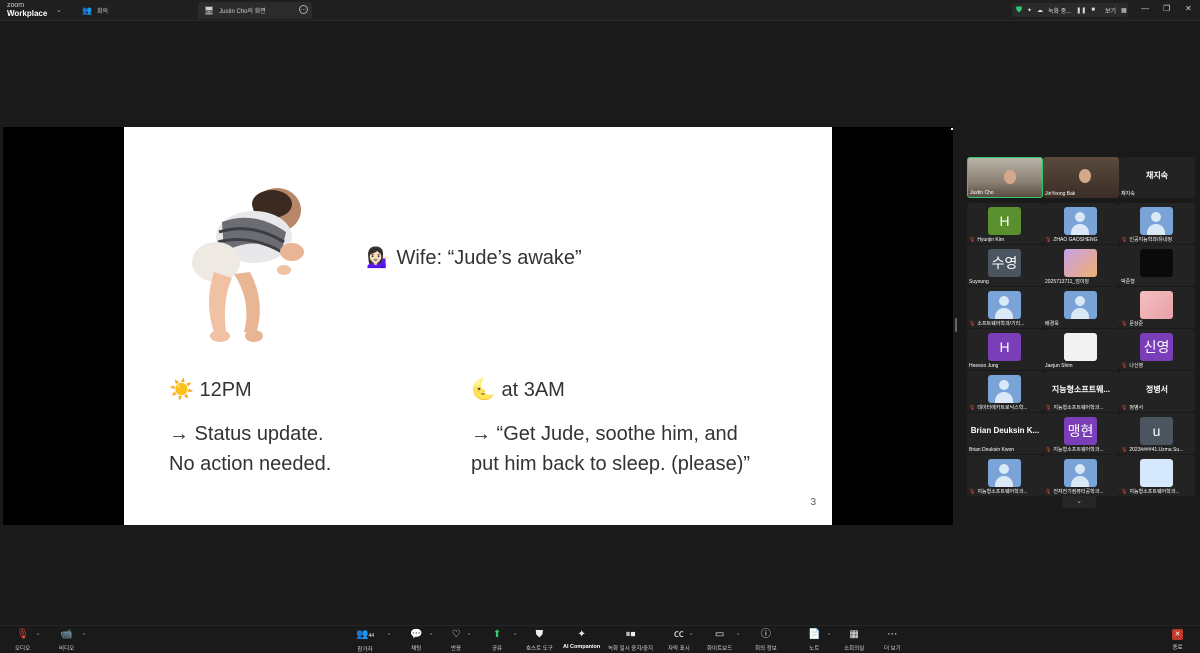  I want to click on audio-button: 🎙 오디오, so click(22, 640).